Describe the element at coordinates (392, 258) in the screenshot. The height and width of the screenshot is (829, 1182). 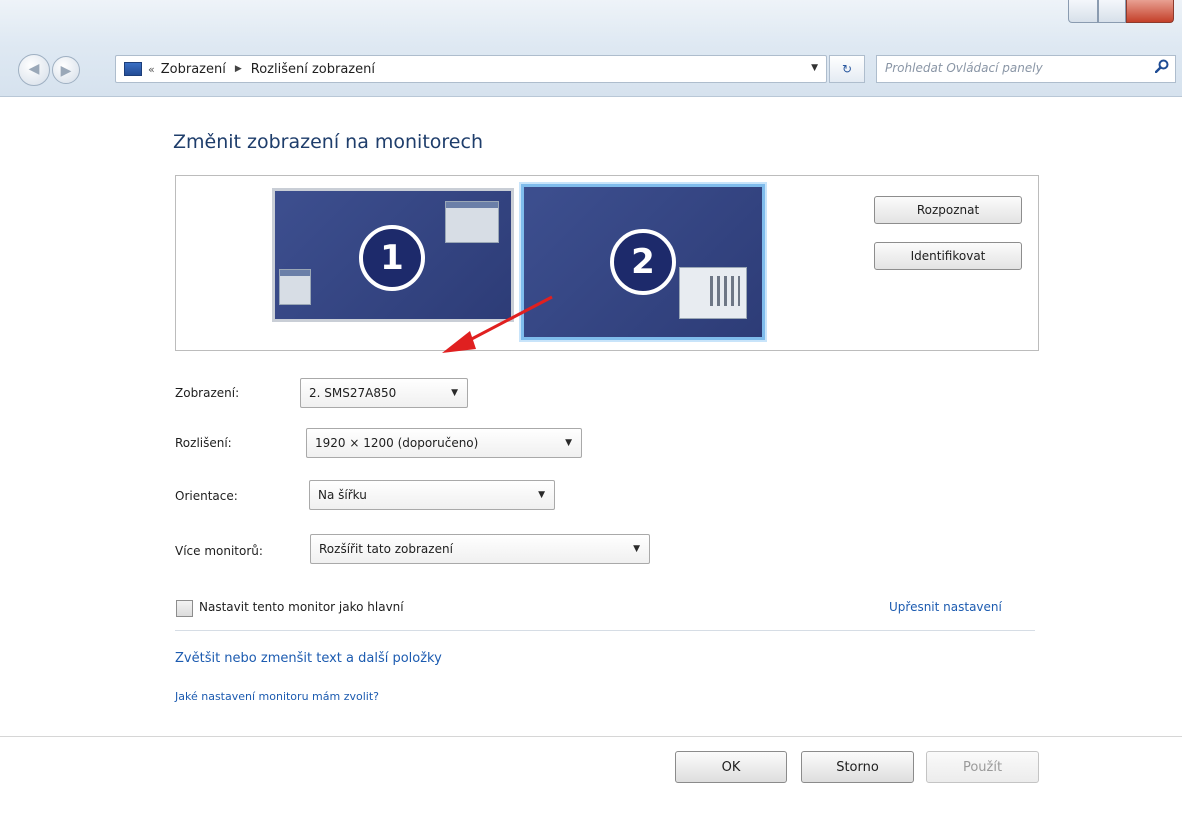
I see `monitor-number-badge: 1` at that location.